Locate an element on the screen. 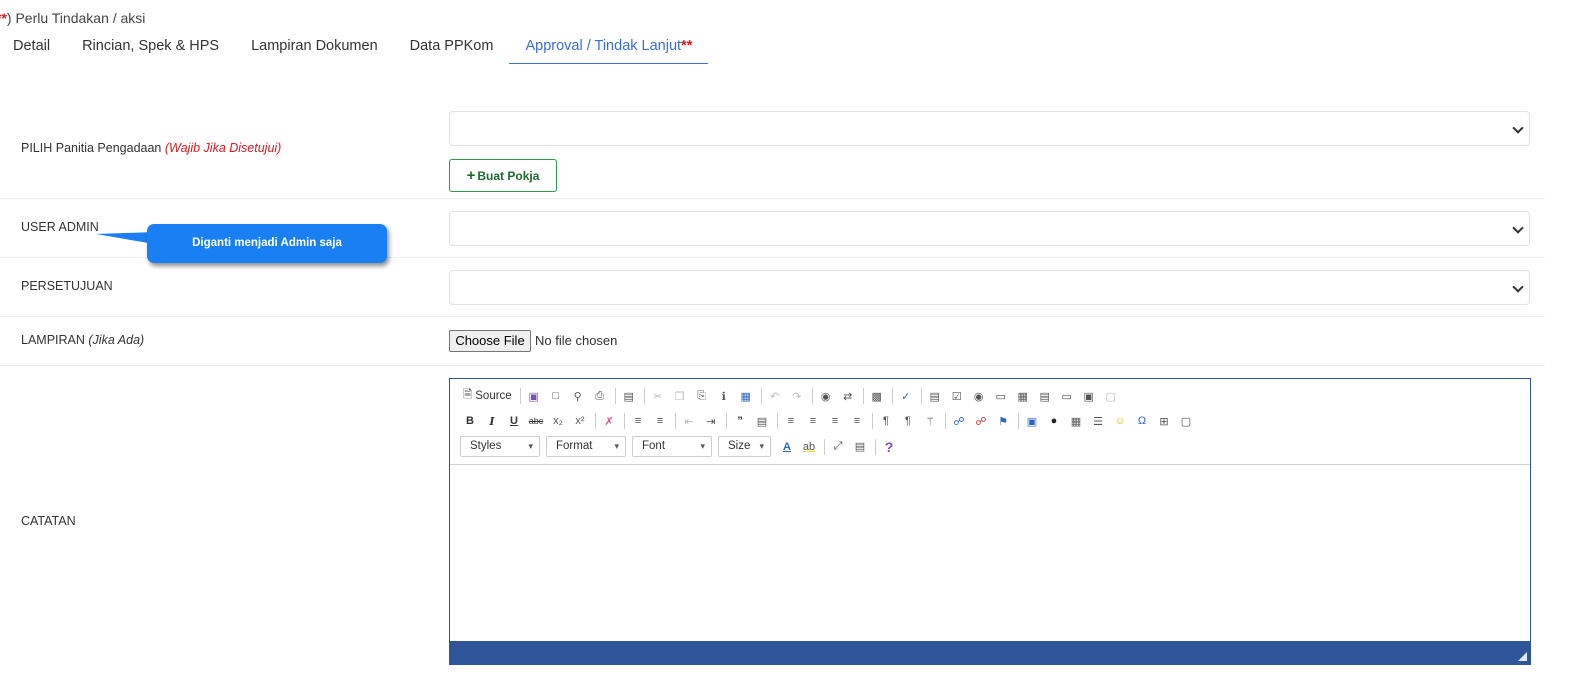 This screenshot has width=1595, height=698. file-status: No file chosen is located at coordinates (576, 340).